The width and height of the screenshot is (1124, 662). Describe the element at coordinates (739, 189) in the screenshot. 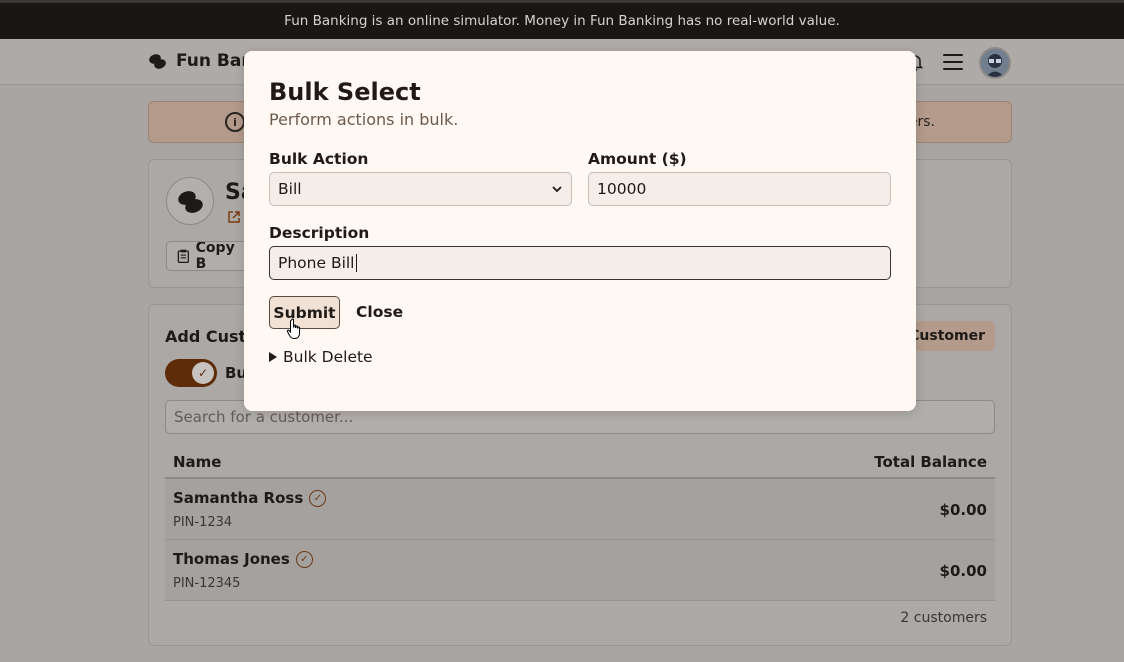

I see `amount-field: 10000` at that location.